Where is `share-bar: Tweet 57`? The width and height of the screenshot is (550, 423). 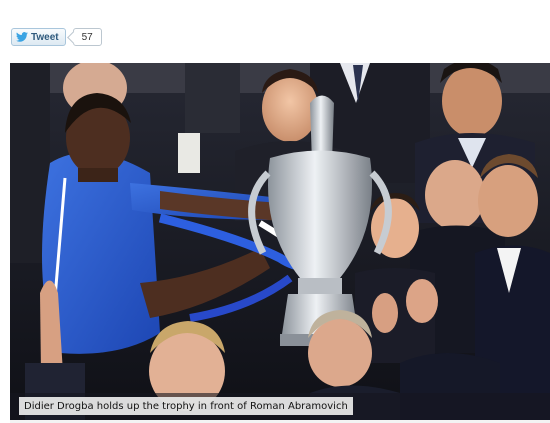 share-bar: Tweet 57 is located at coordinates (56, 37).